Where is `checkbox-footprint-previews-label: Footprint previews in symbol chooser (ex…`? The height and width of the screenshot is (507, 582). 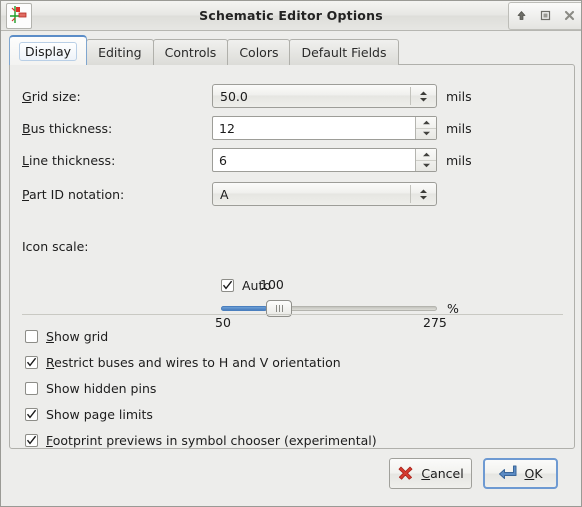
checkbox-footprint-previews-label: Footprint previews in symbol chooser (ex… is located at coordinates (211, 440).